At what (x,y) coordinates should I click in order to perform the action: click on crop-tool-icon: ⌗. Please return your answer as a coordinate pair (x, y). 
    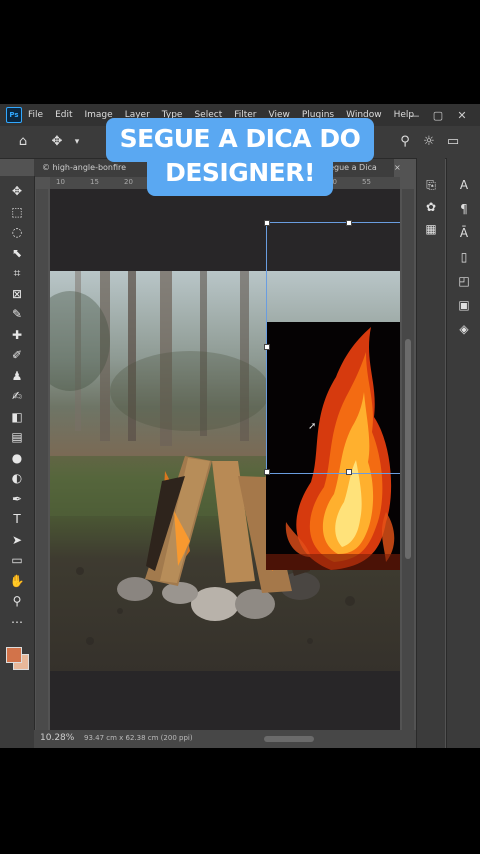
    Looking at the image, I should click on (17, 273).